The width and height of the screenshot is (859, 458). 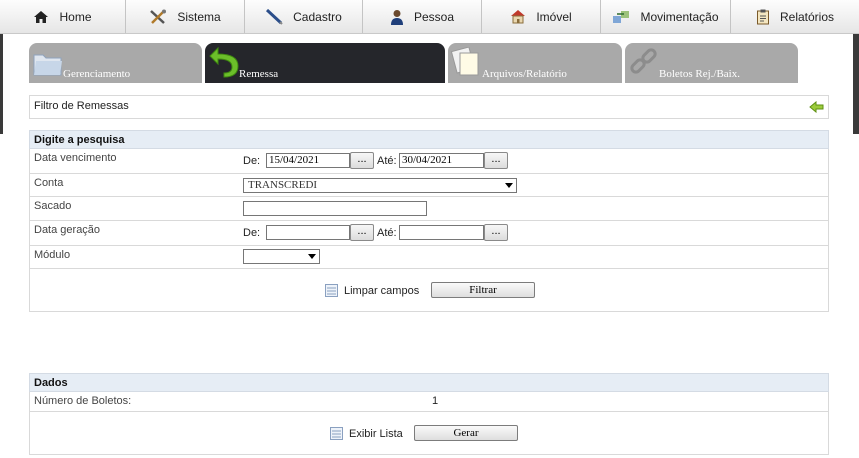 I want to click on data-actions-row: Exibir Lista Gerar, so click(x=429, y=433).